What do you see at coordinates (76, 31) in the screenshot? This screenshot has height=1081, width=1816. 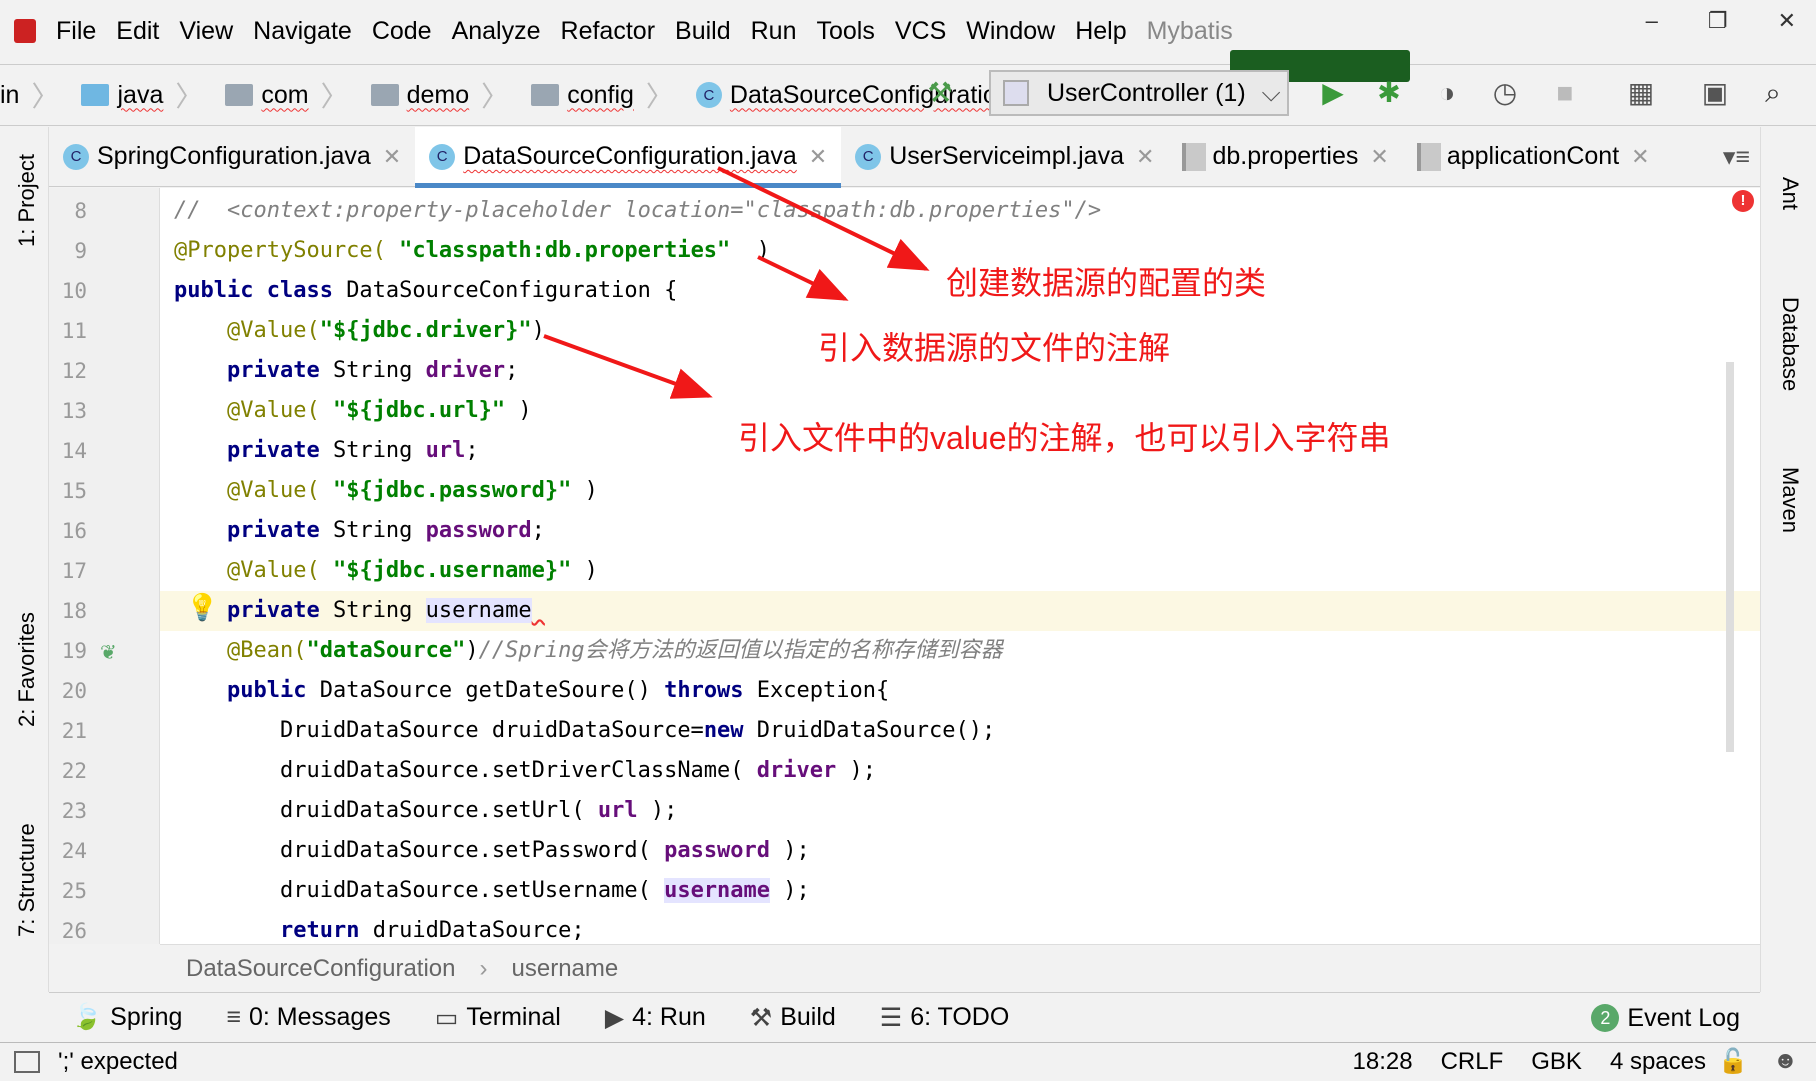 I see `menu-file: File` at bounding box center [76, 31].